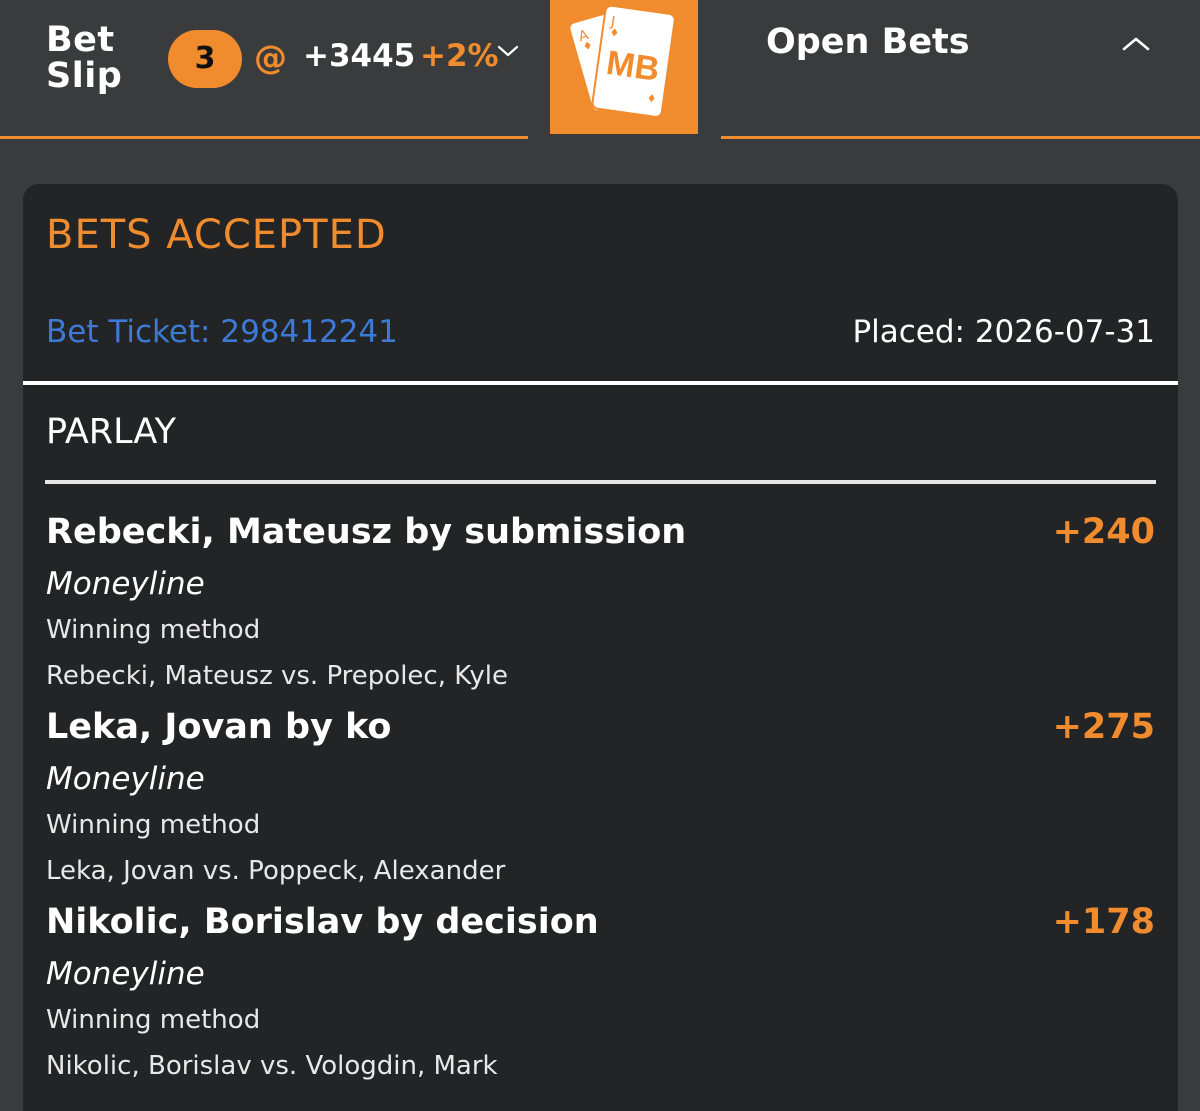 This screenshot has width=1200, height=1111. I want to click on selection-count-badge: 3, so click(205, 59).